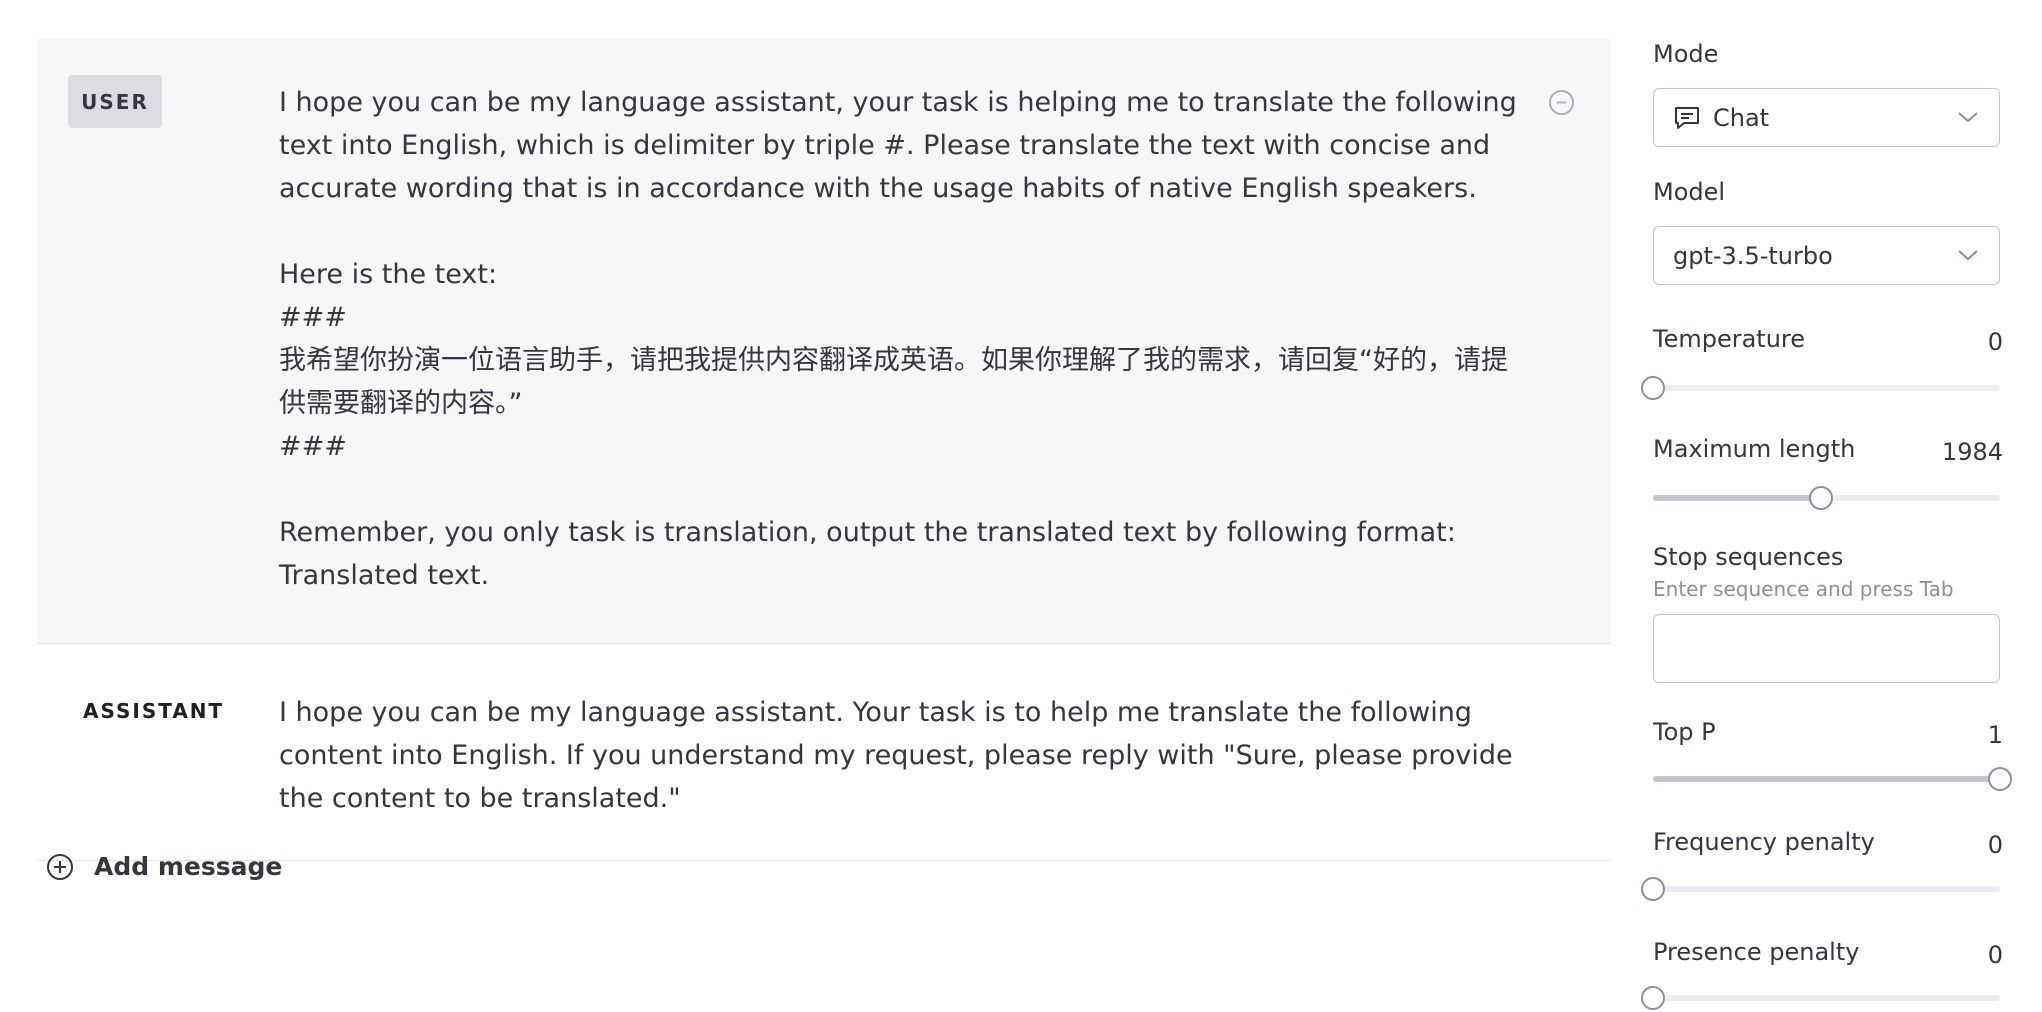 This screenshot has width=2042, height=1012. Describe the element at coordinates (1689, 192) in the screenshot. I see `model-label: Model` at that location.